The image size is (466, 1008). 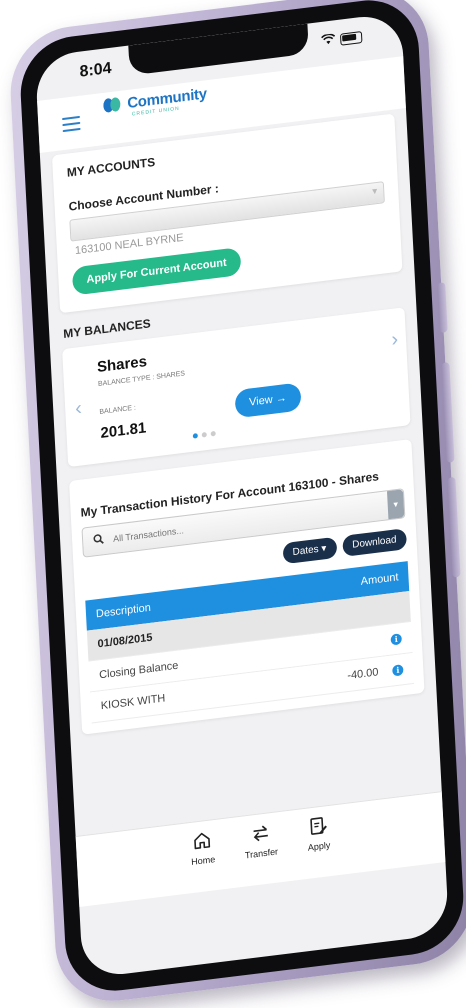 I want to click on balance-name: Shares, so click(x=122, y=364).